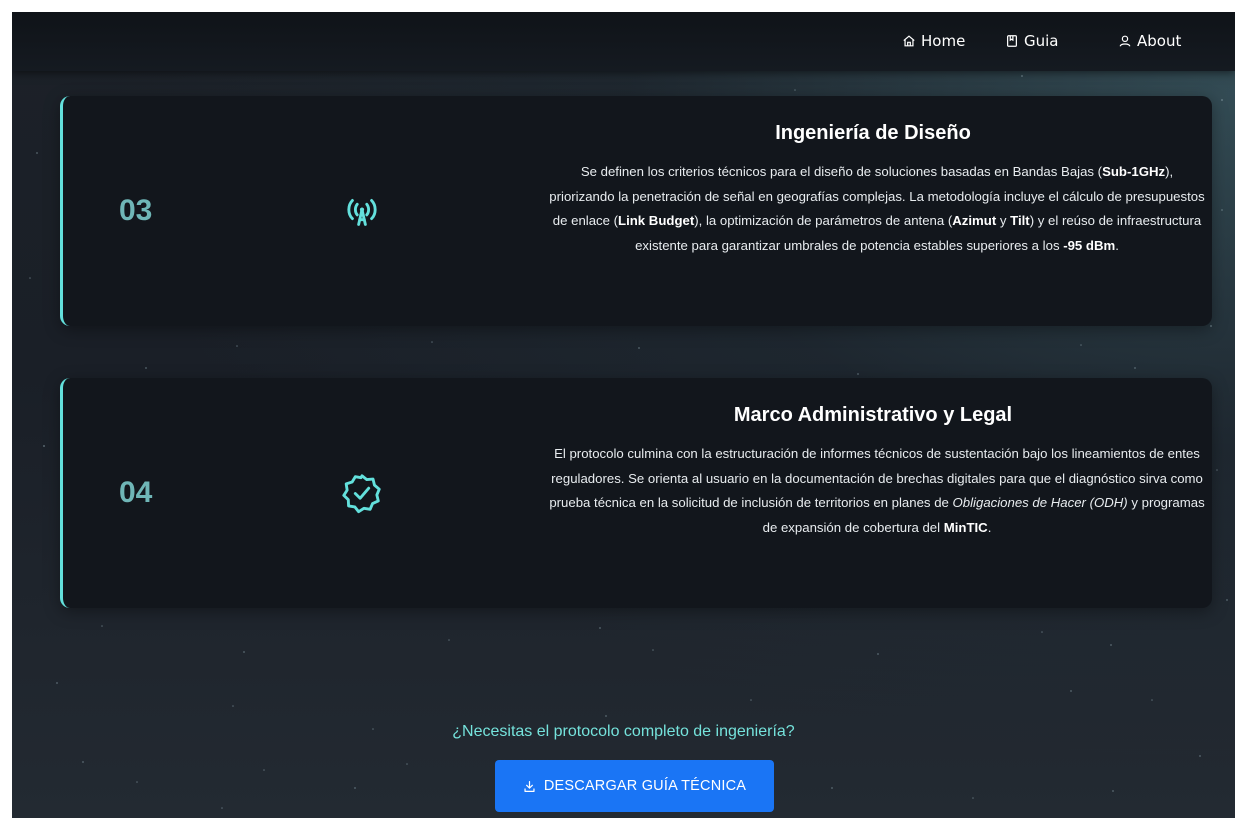  What do you see at coordinates (362, 212) in the screenshot?
I see `antenna-icon` at bounding box center [362, 212].